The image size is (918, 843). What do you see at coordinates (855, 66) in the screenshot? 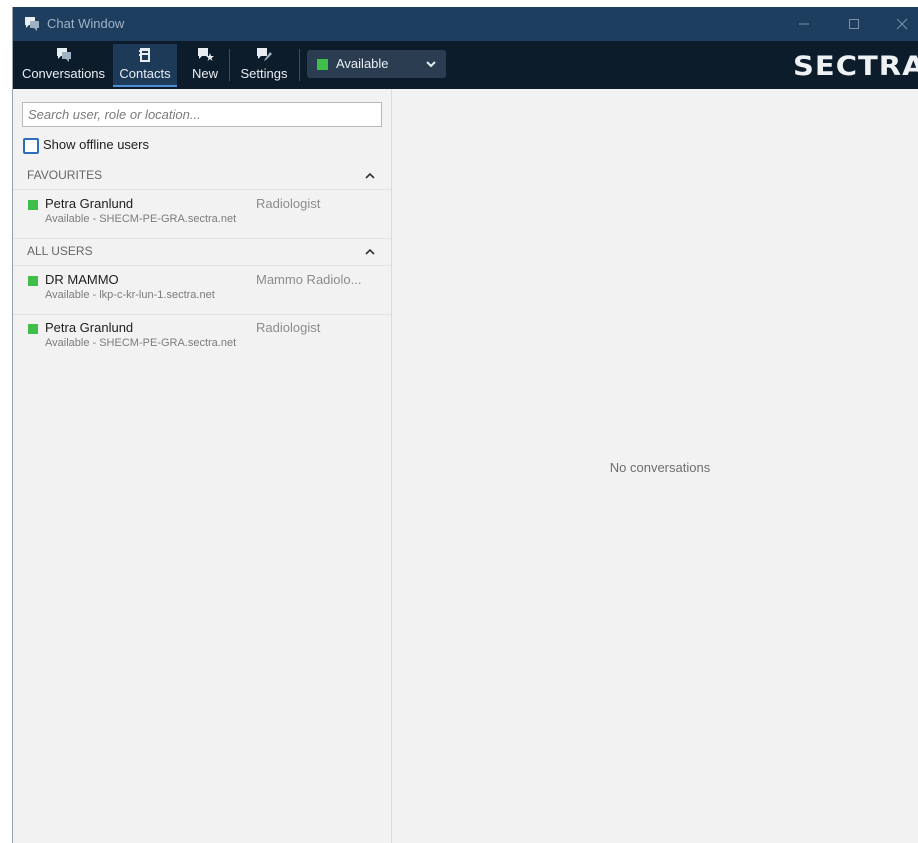
I see `brand-logo: SECTRA` at bounding box center [855, 66].